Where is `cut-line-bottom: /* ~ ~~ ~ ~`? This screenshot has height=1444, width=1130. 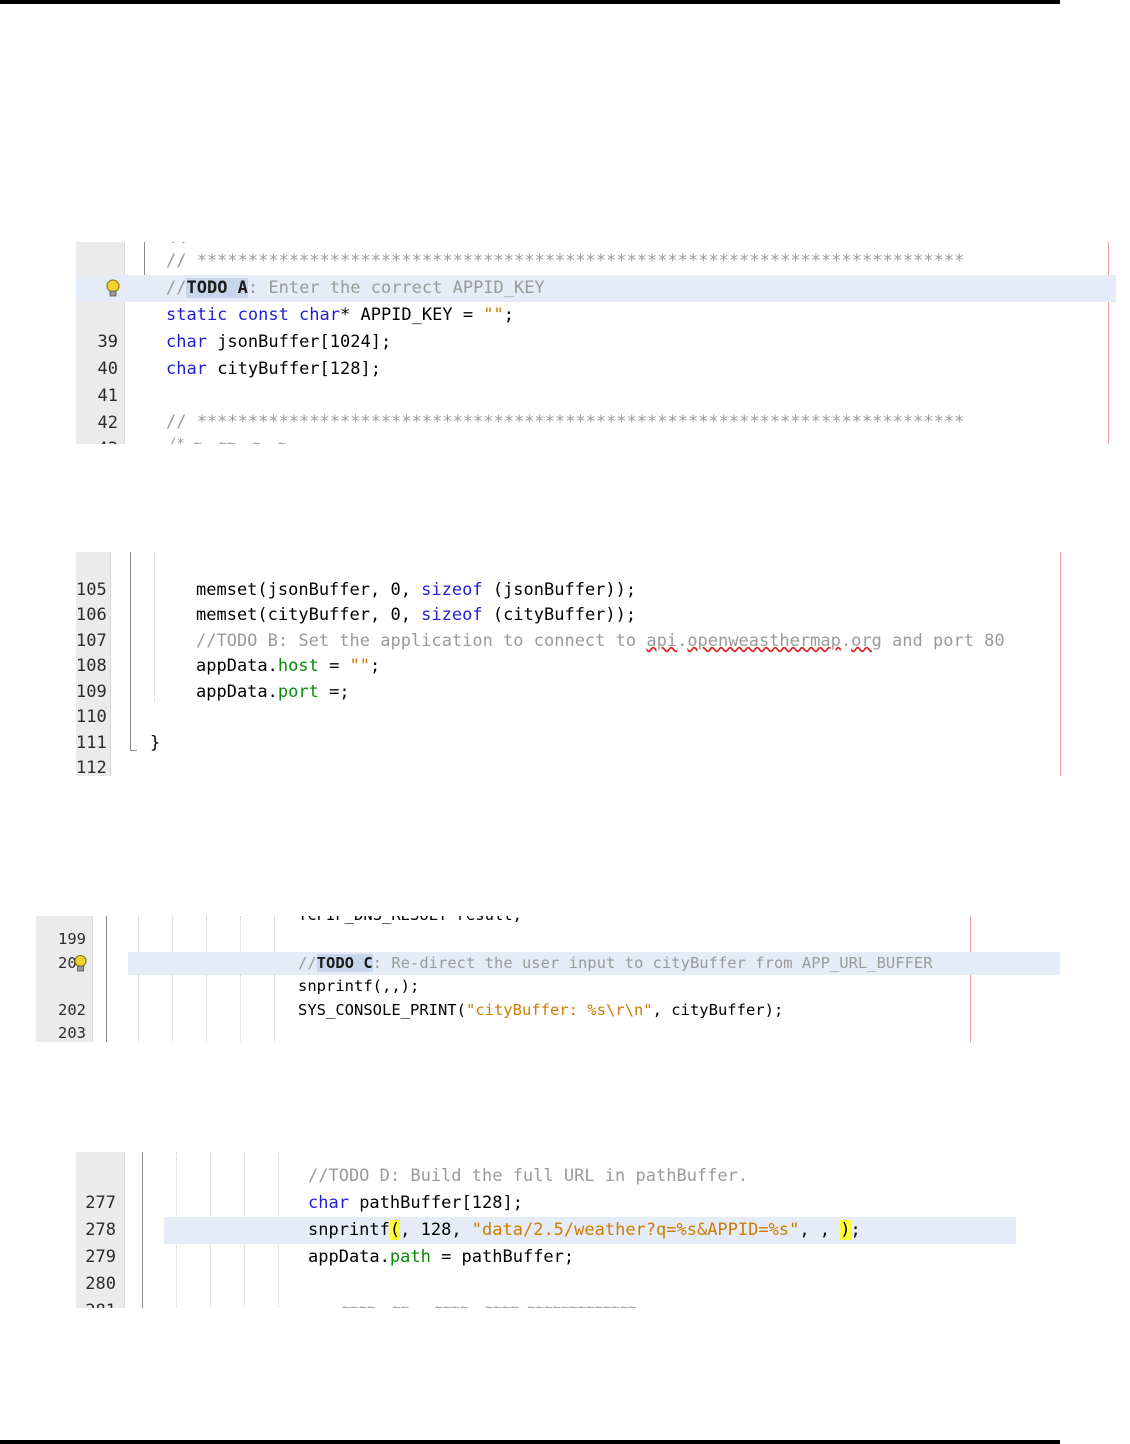
cut-line-bottom: /* ~ ~~ ~ ~ is located at coordinates (227, 440).